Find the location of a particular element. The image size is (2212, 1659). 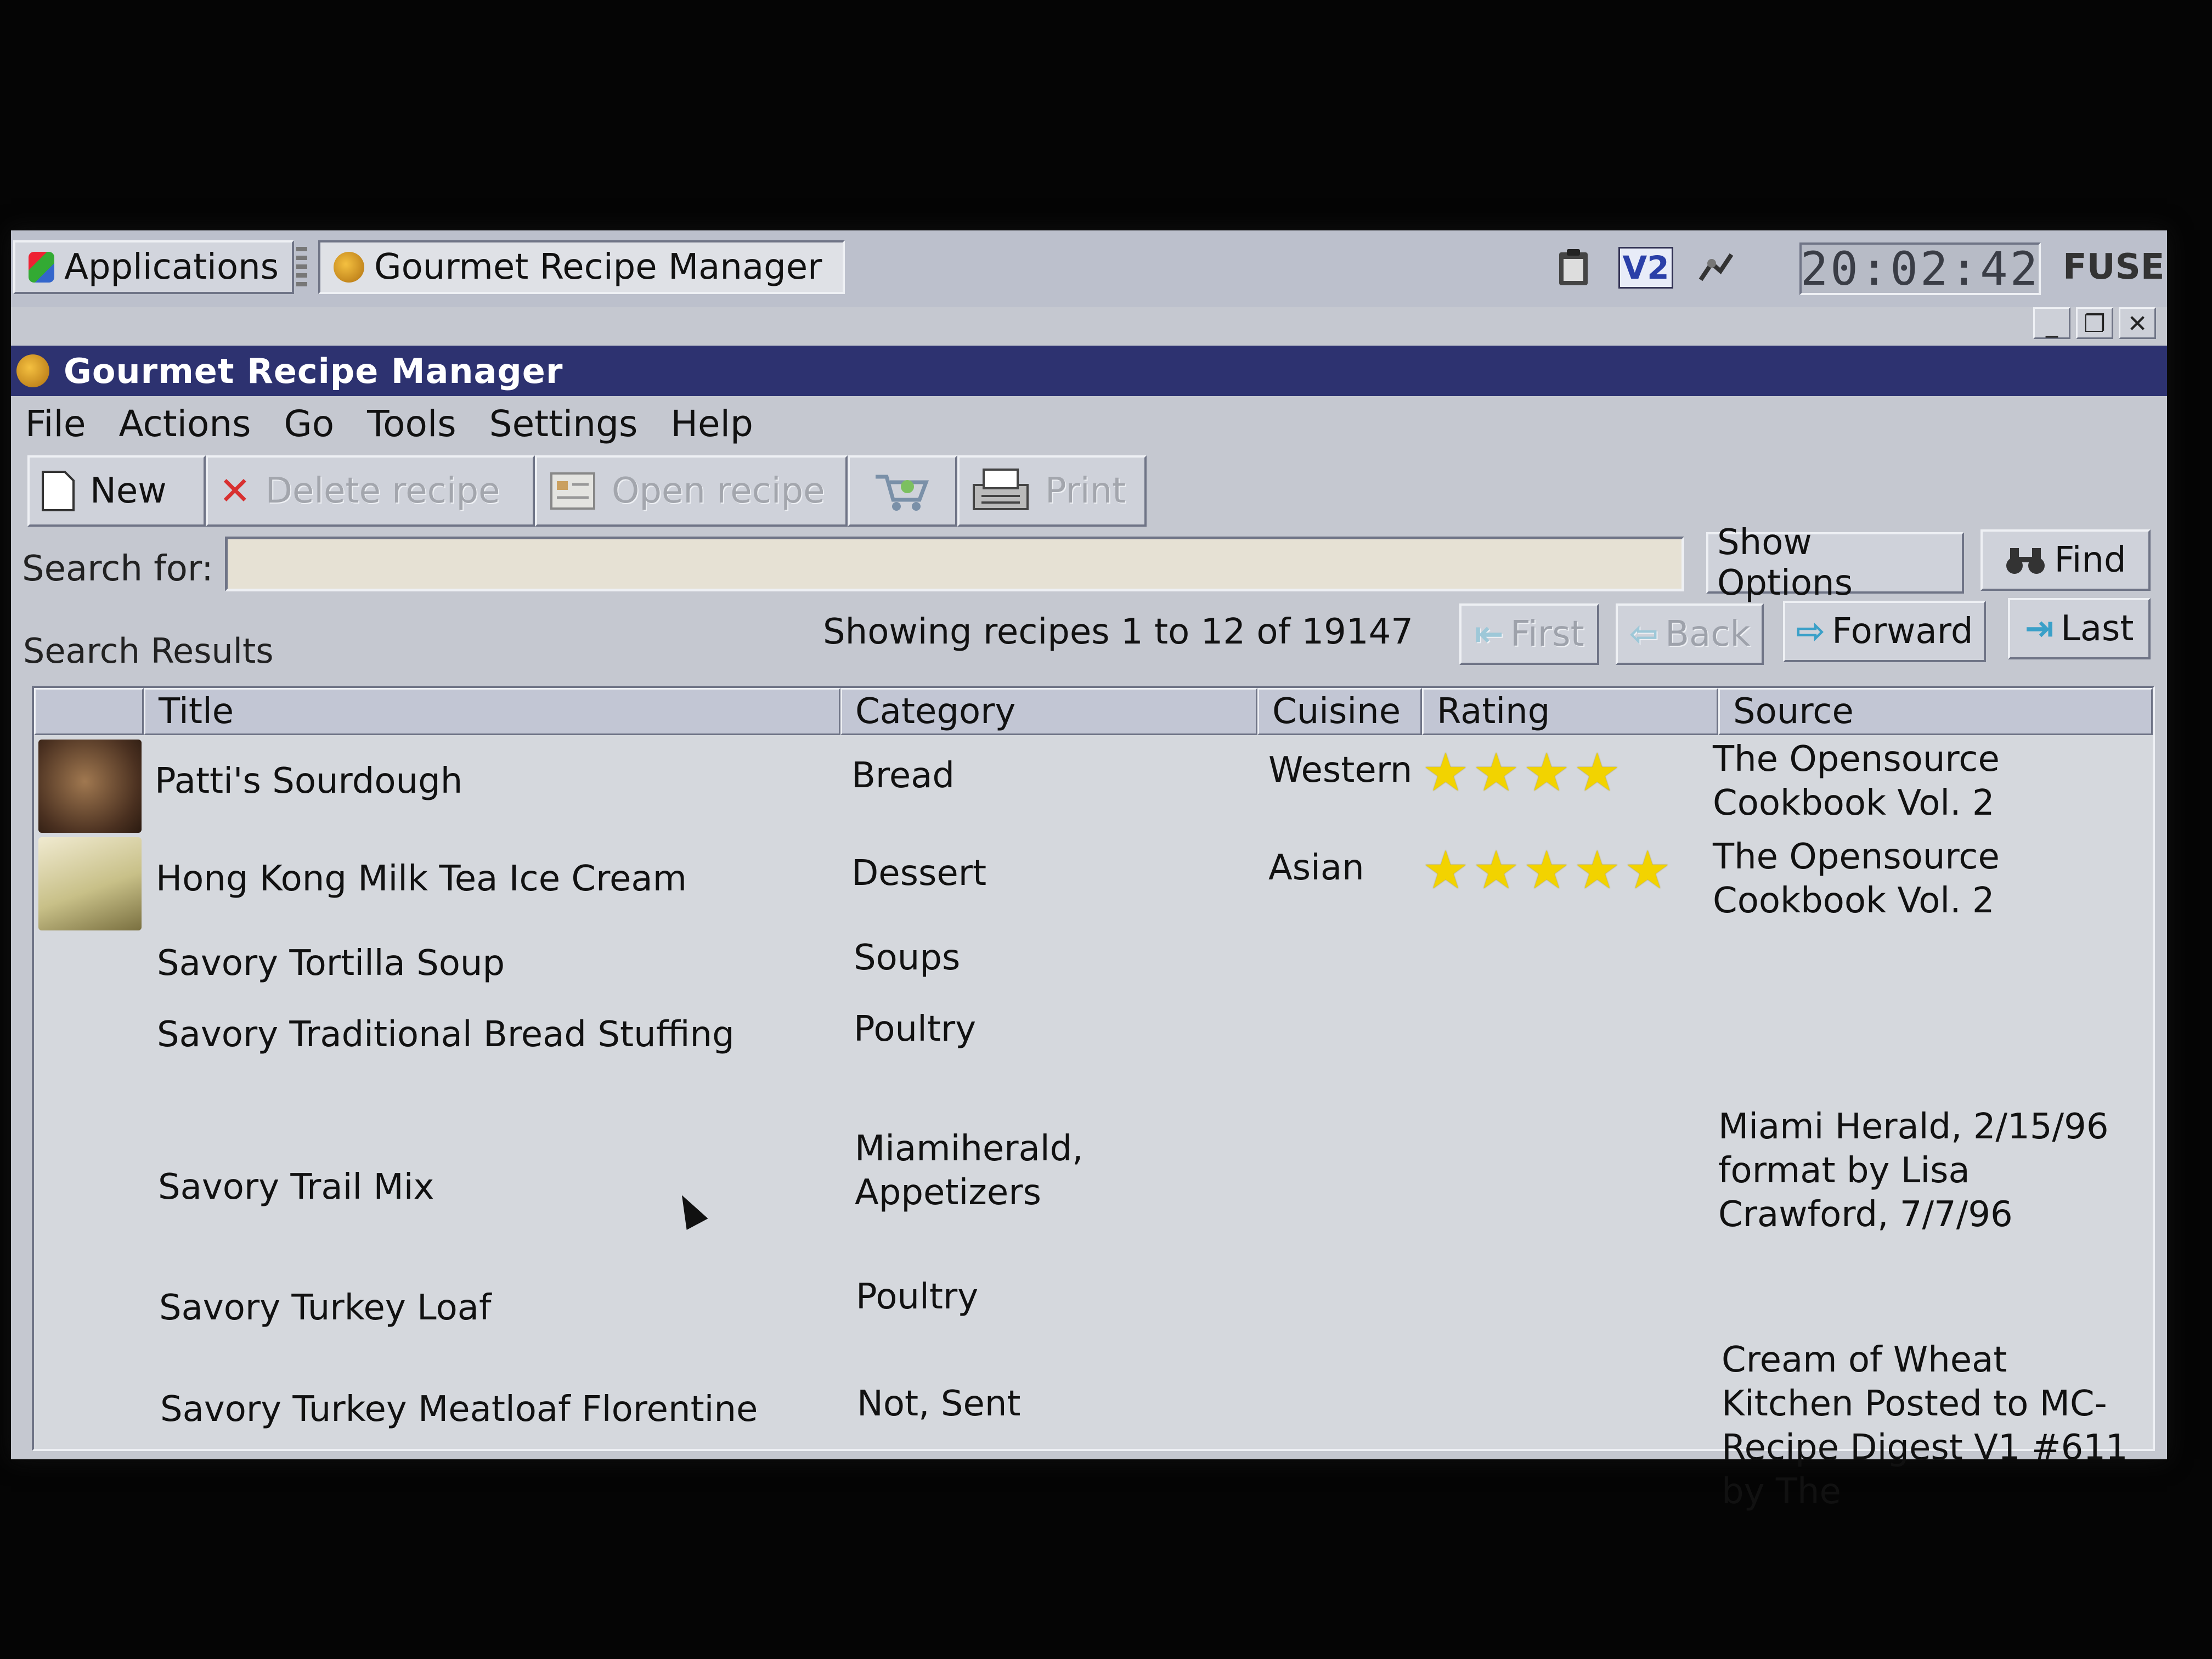

menu-go: Go is located at coordinates (309, 424).